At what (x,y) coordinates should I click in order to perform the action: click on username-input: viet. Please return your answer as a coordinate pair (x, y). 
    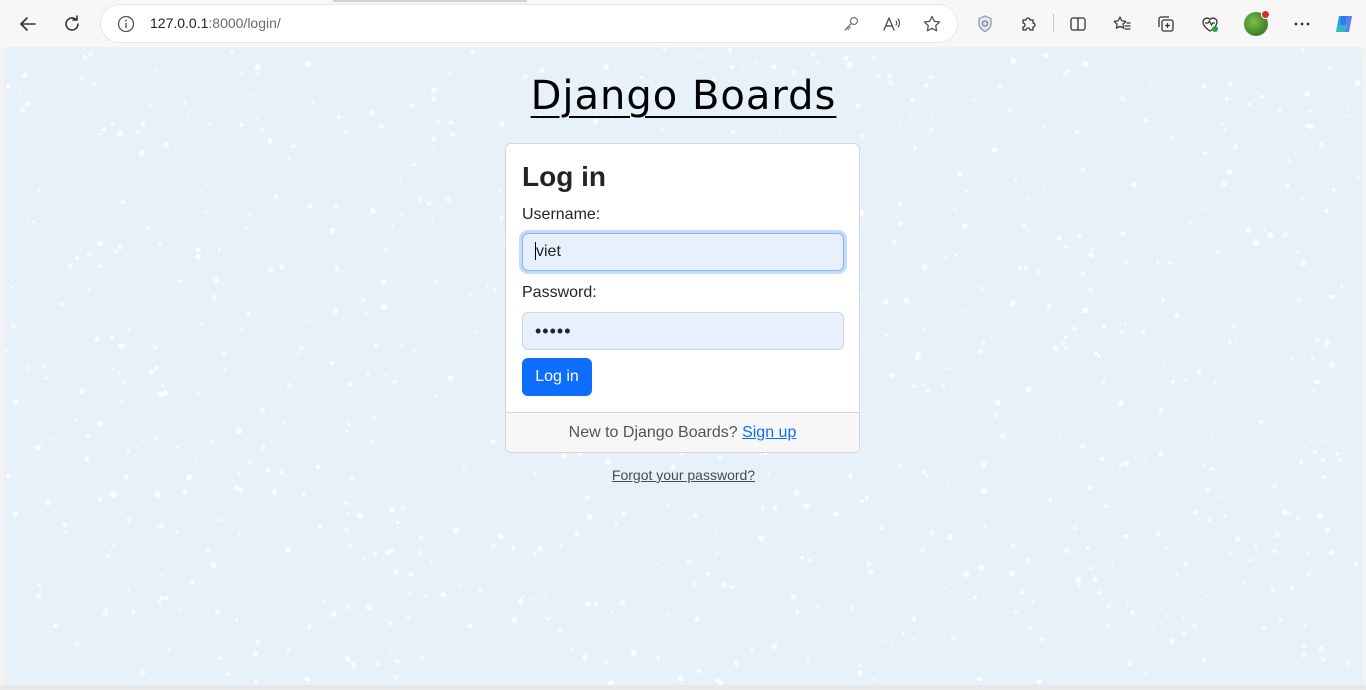
    Looking at the image, I should click on (683, 252).